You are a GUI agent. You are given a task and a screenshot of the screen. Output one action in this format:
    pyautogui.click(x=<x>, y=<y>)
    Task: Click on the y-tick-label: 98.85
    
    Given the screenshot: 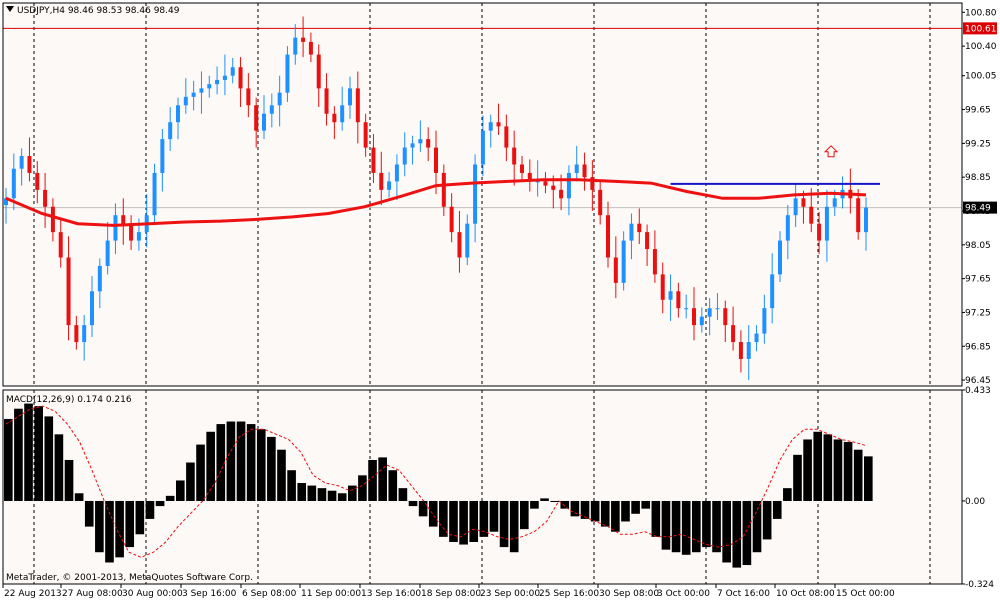 What is the action you would take?
    pyautogui.click(x=978, y=178)
    